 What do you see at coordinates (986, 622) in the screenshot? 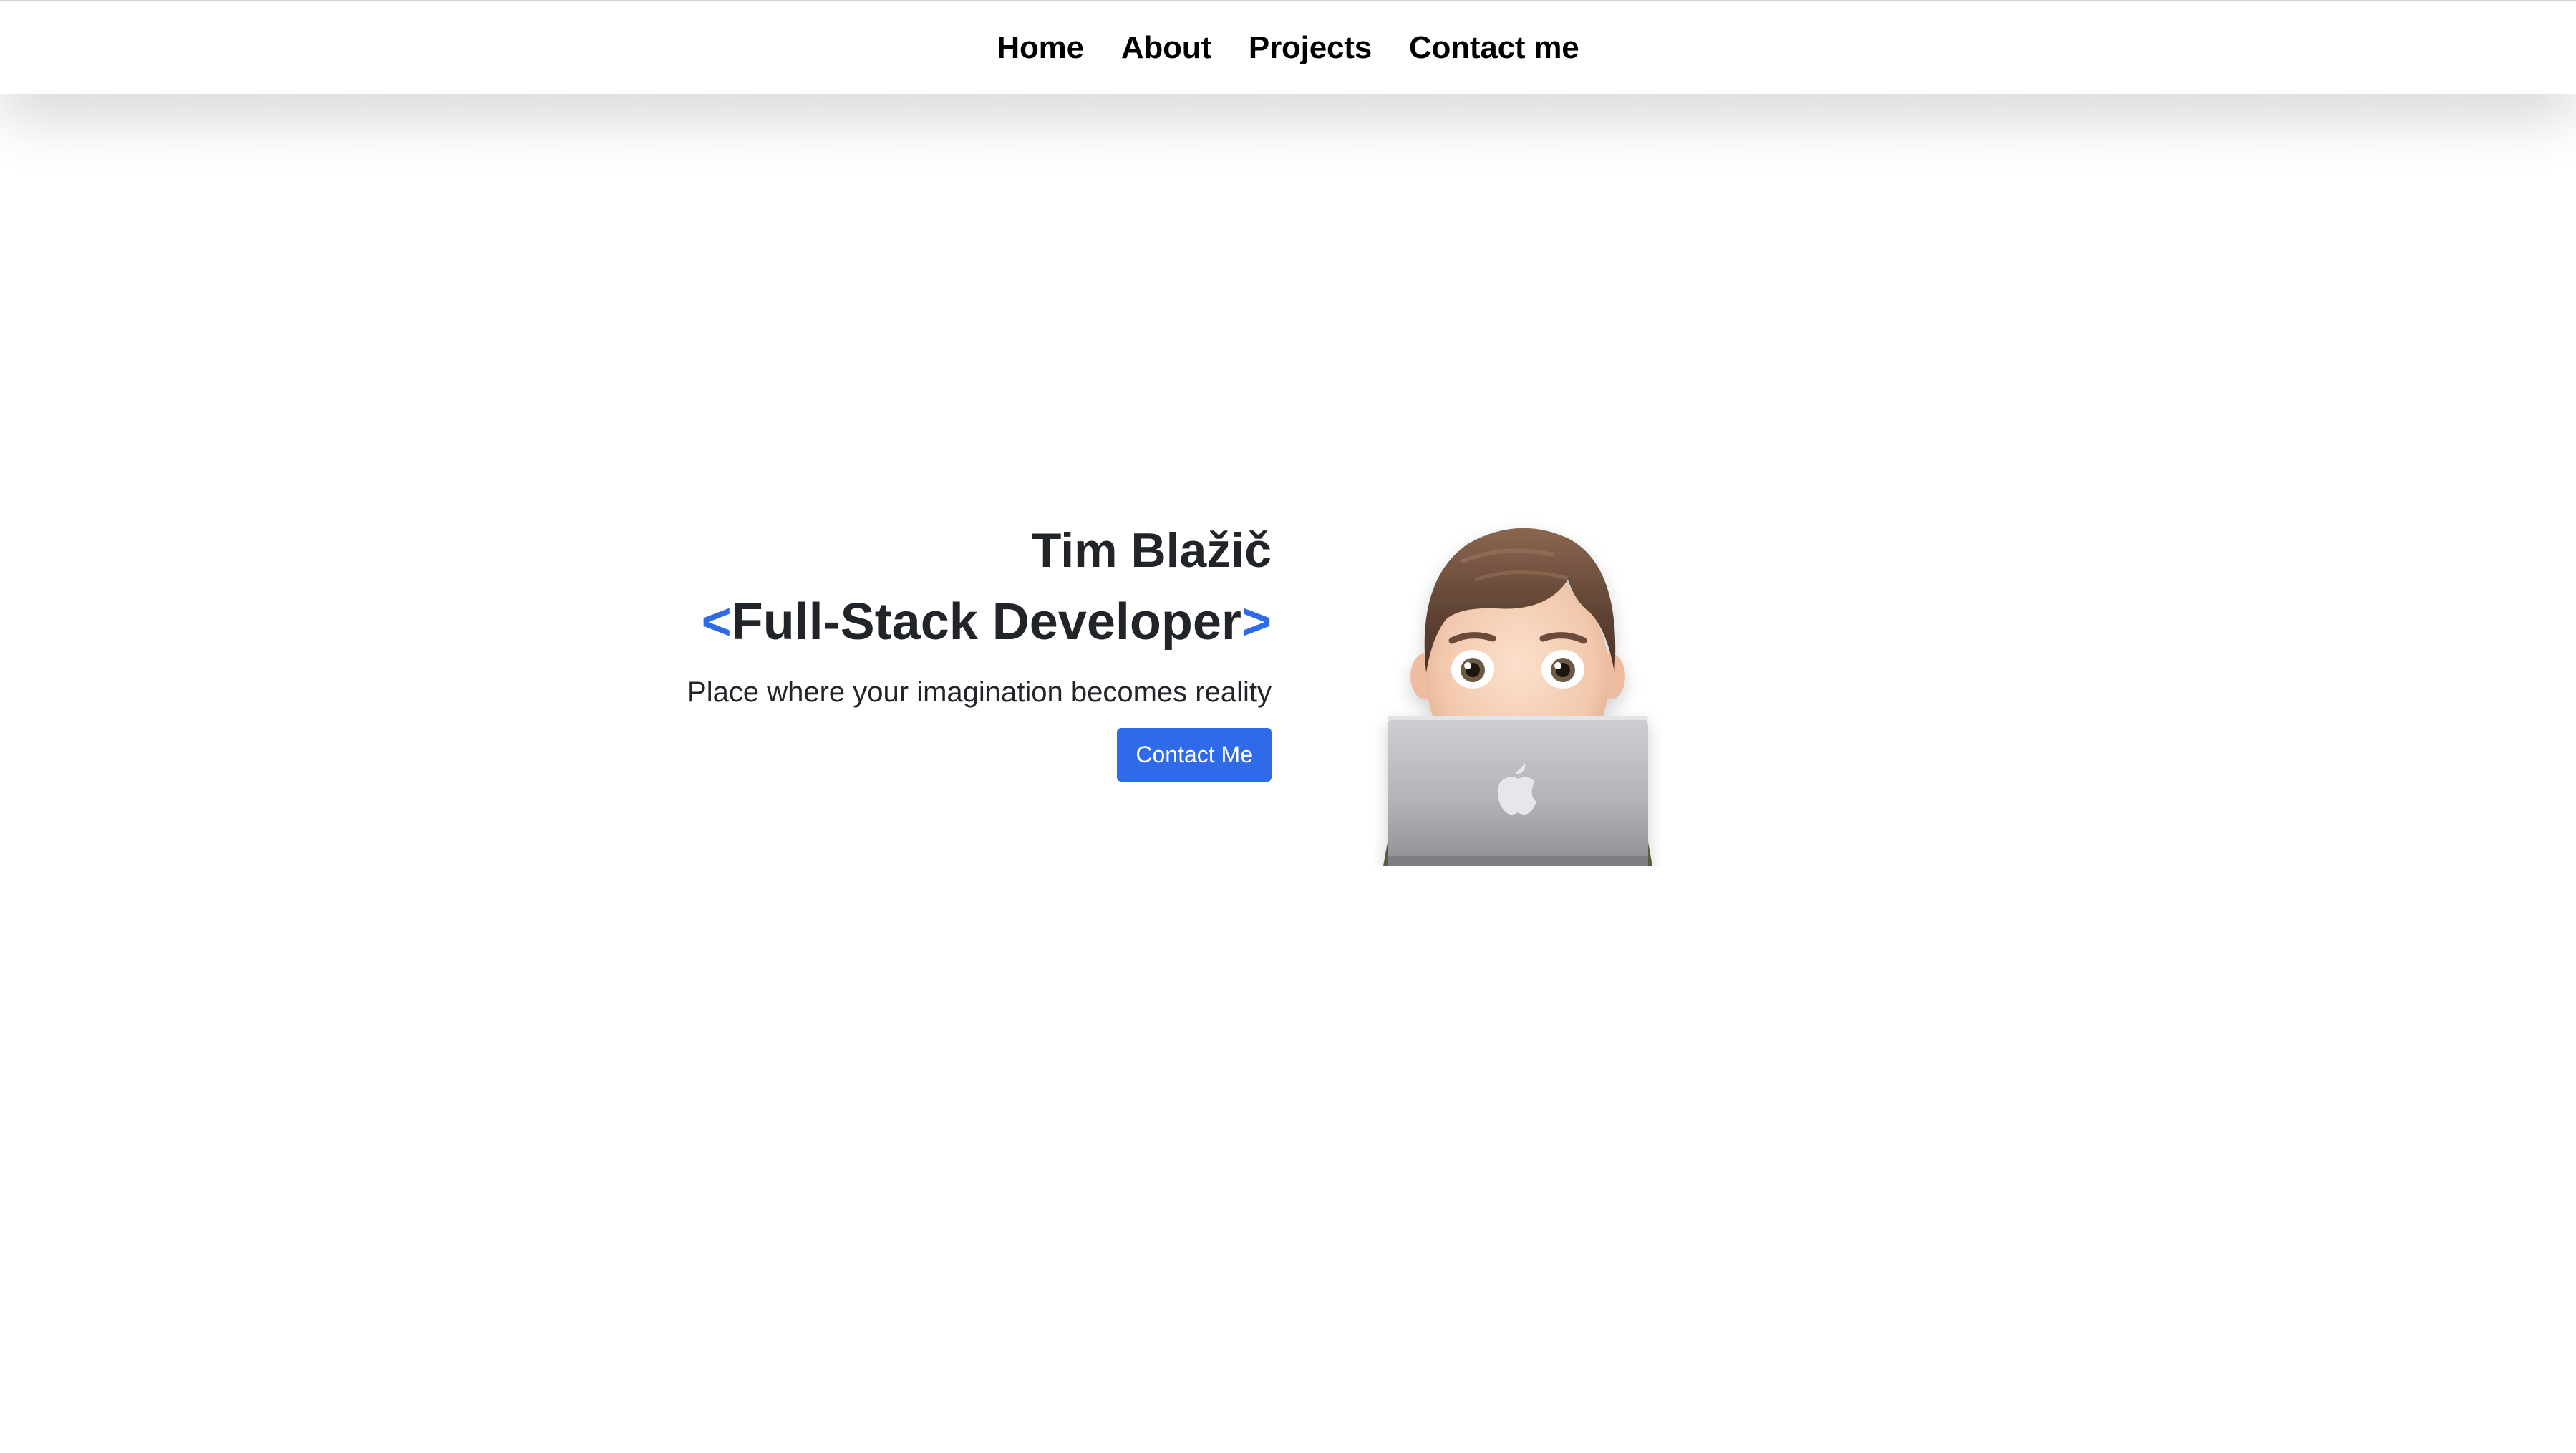
I see `role-text: Full-Stack Developer` at bounding box center [986, 622].